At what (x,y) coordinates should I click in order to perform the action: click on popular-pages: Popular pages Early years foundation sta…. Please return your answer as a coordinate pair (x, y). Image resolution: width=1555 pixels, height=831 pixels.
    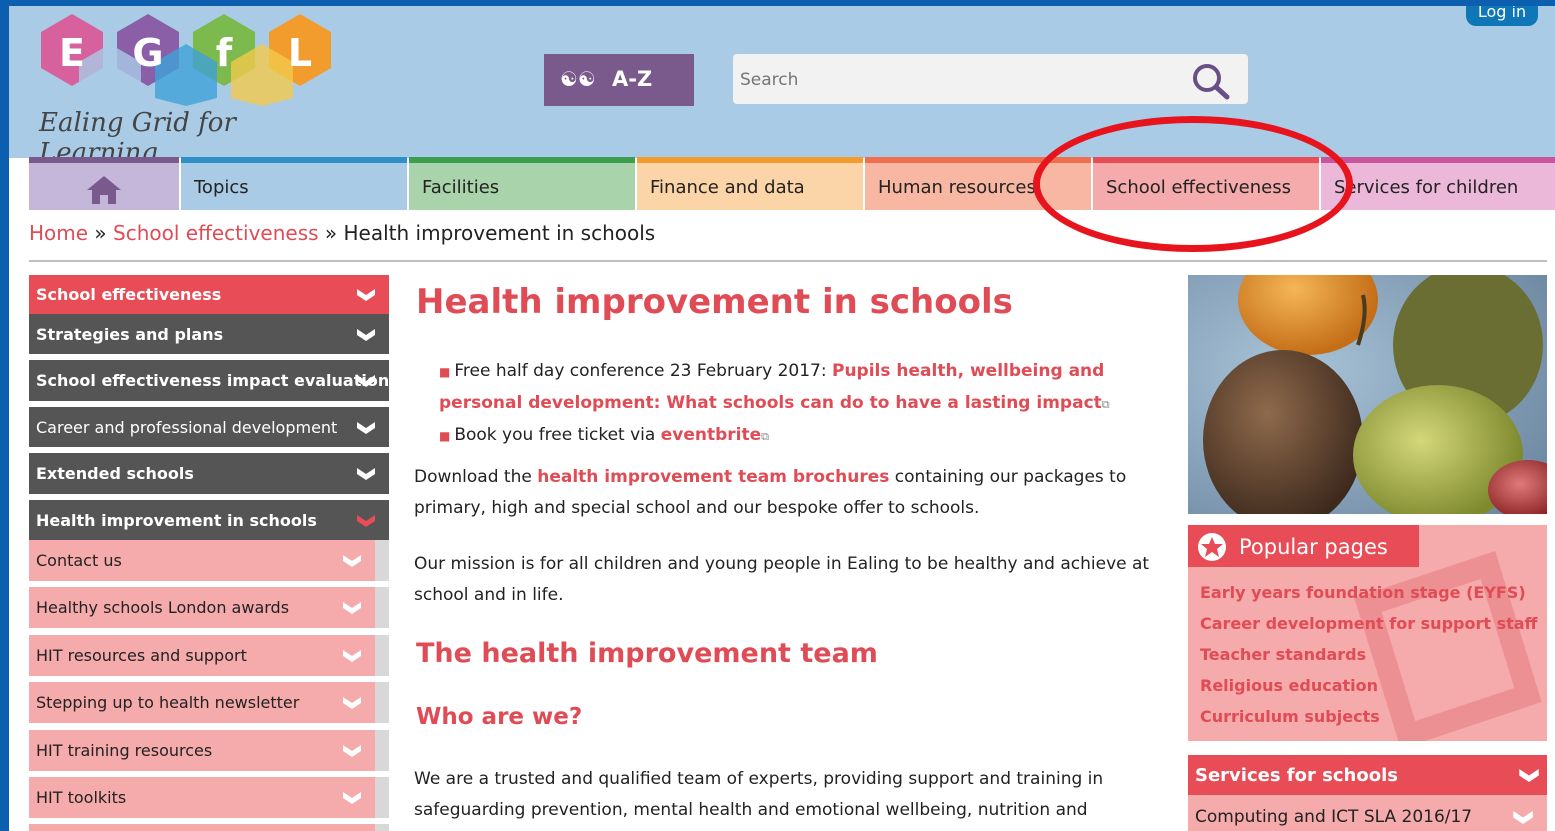
    Looking at the image, I should click on (1367, 633).